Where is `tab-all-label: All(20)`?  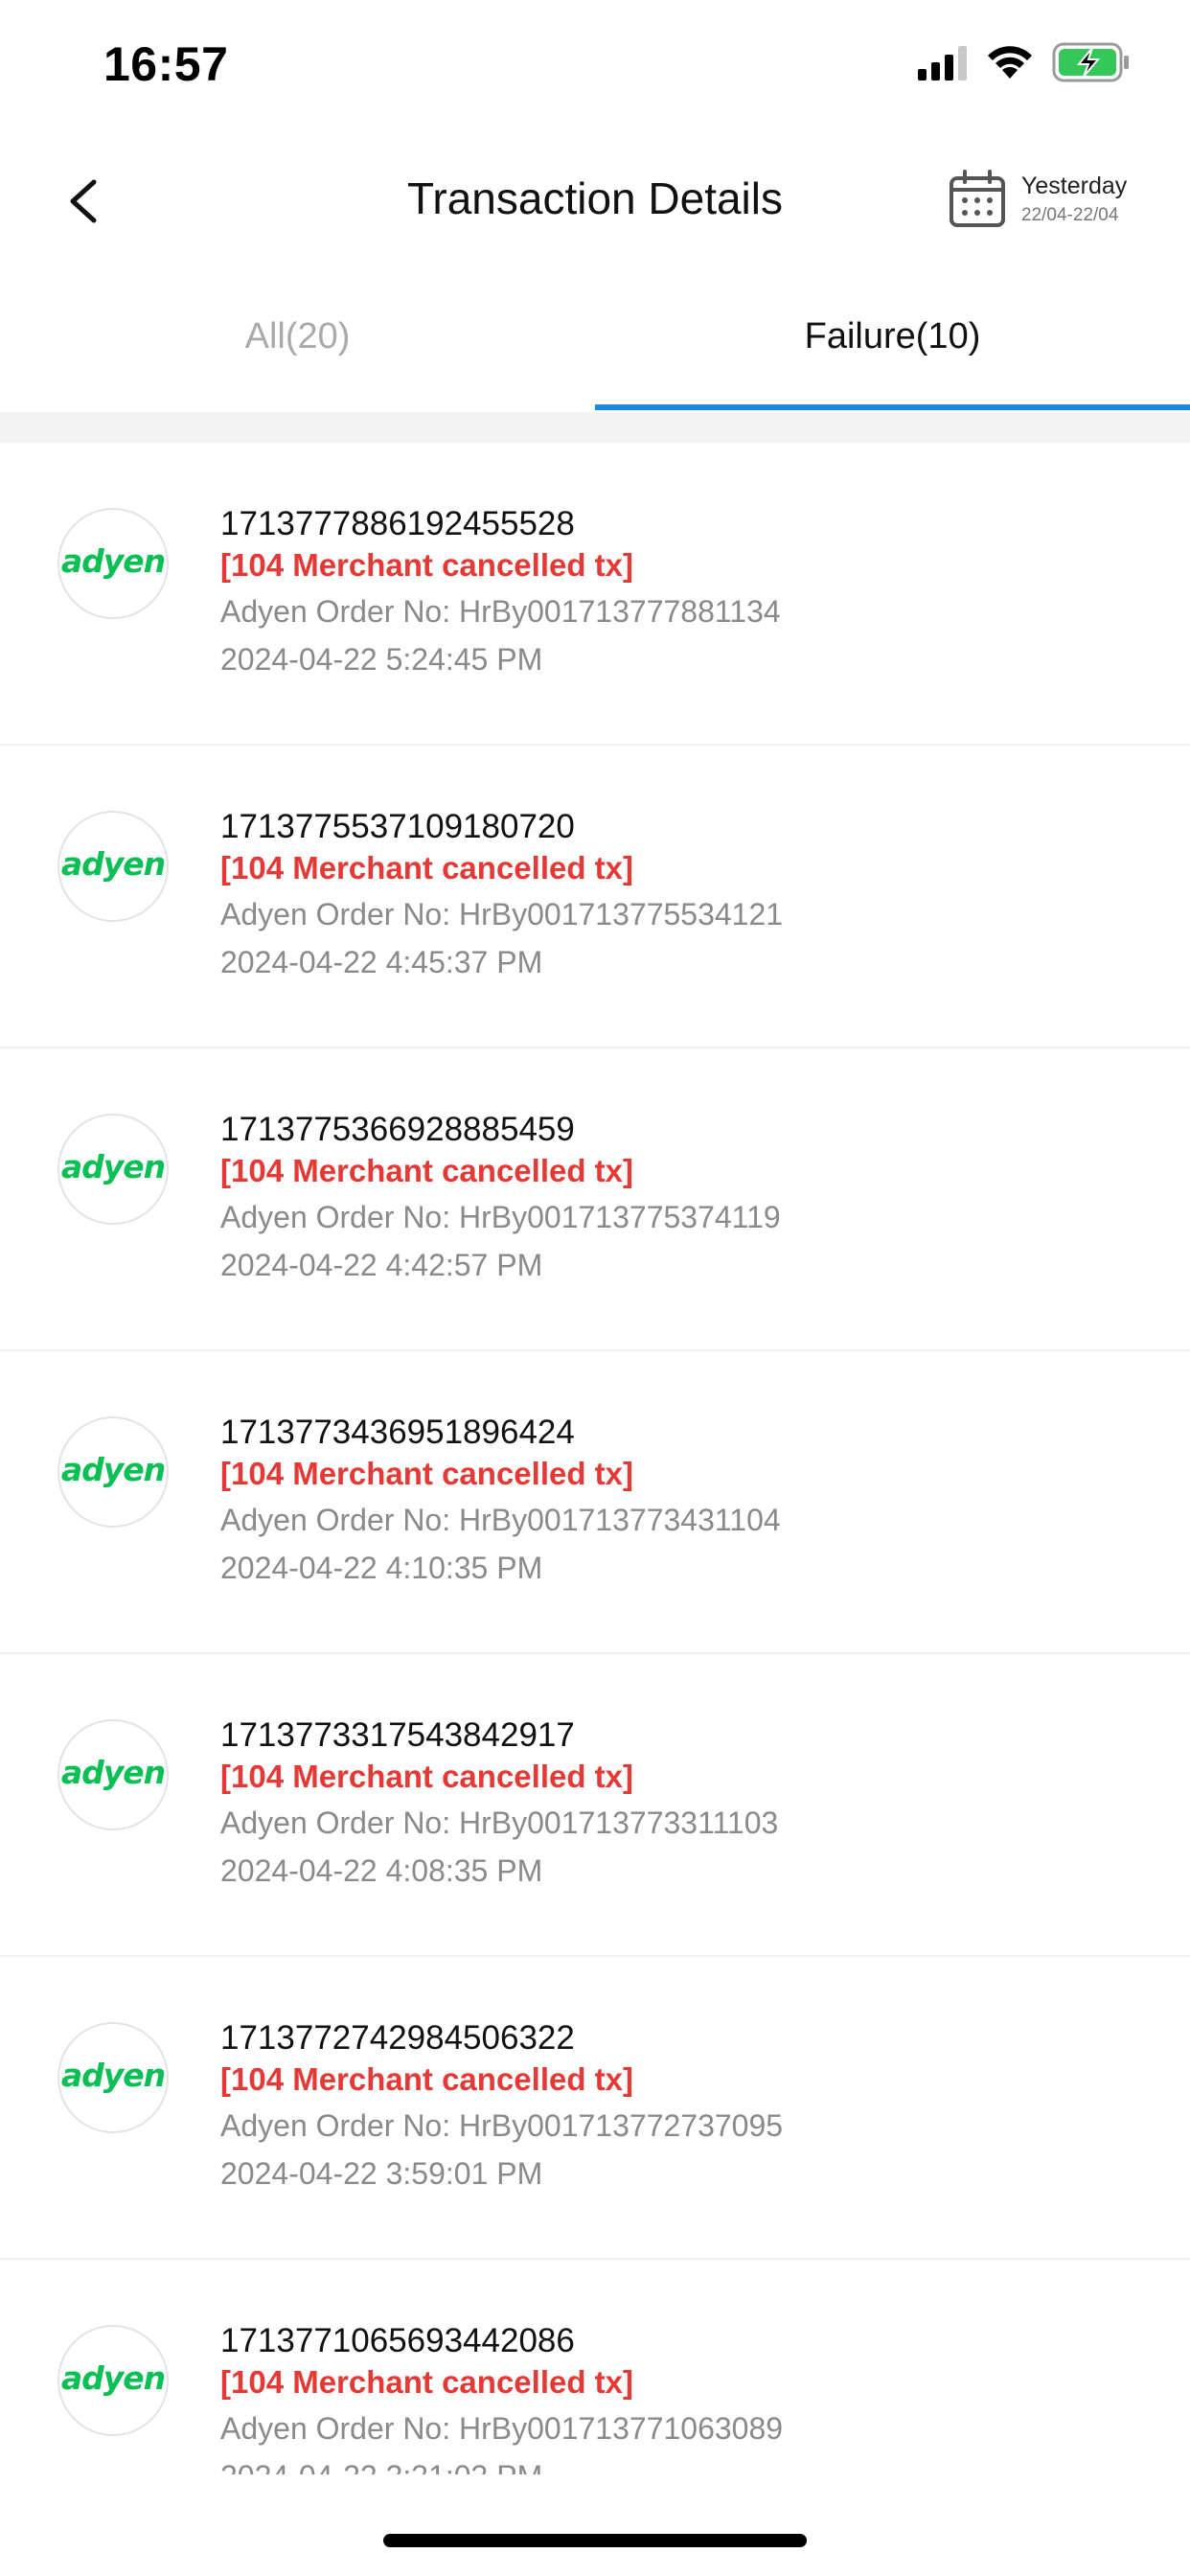
tab-all-label: All(20) is located at coordinates (297, 336).